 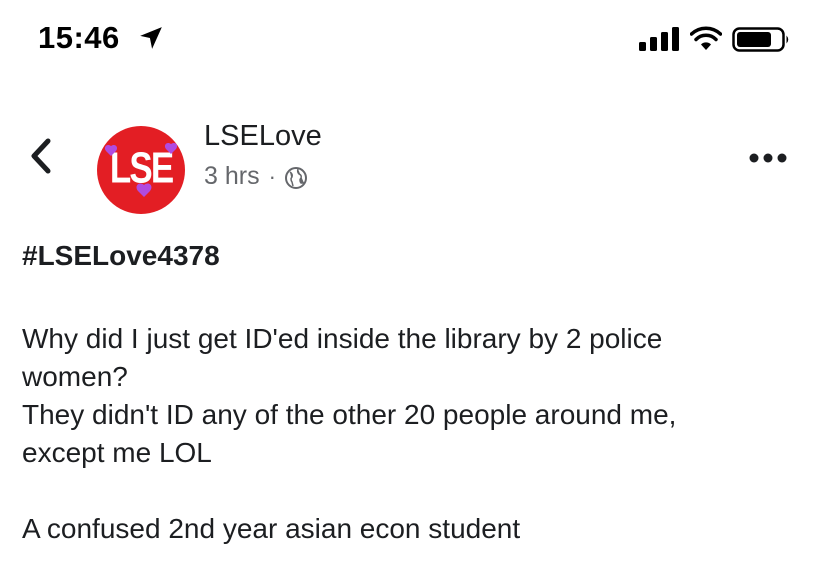 What do you see at coordinates (271, 528) in the screenshot?
I see `post-signature: A confused 2nd year asian econ student` at bounding box center [271, 528].